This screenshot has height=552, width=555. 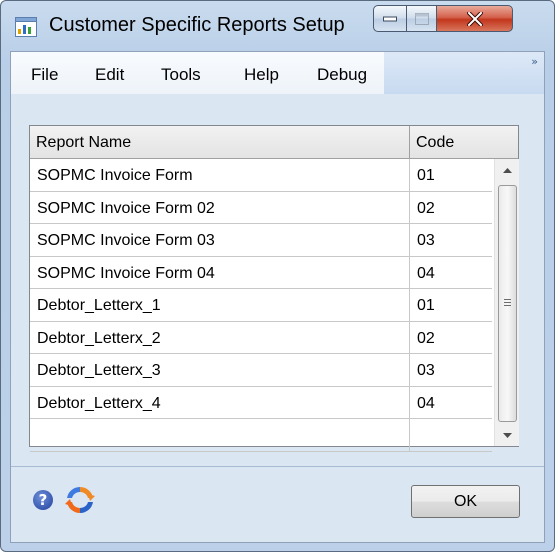 What do you see at coordinates (220, 240) in the screenshot?
I see `report-name-cell: SOPMC Invoice Form 03` at bounding box center [220, 240].